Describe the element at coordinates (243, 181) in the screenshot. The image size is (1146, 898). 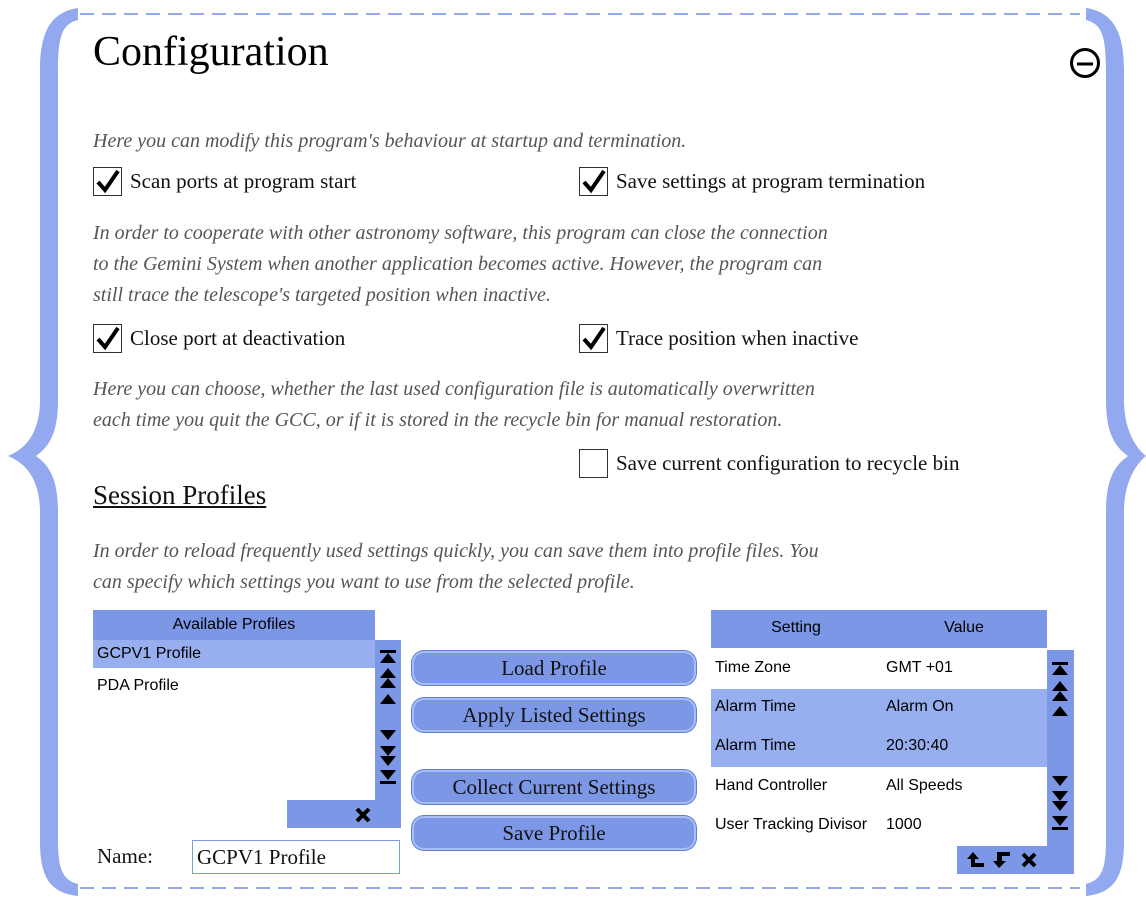
I see `checkbox-label: Scan ports at program start` at that location.